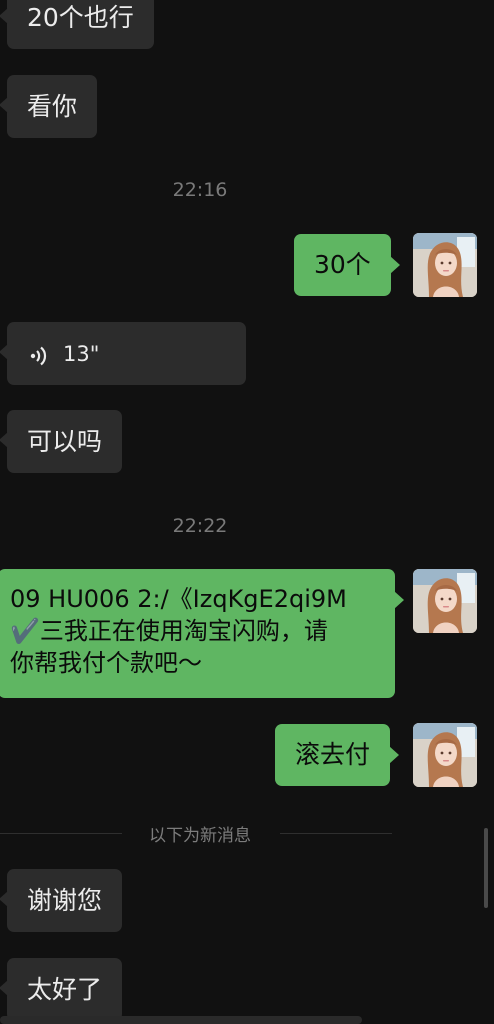 Image resolution: width=494 pixels, height=1024 pixels. I want to click on message-bubble-incoming: 20个也行, so click(77, 24).